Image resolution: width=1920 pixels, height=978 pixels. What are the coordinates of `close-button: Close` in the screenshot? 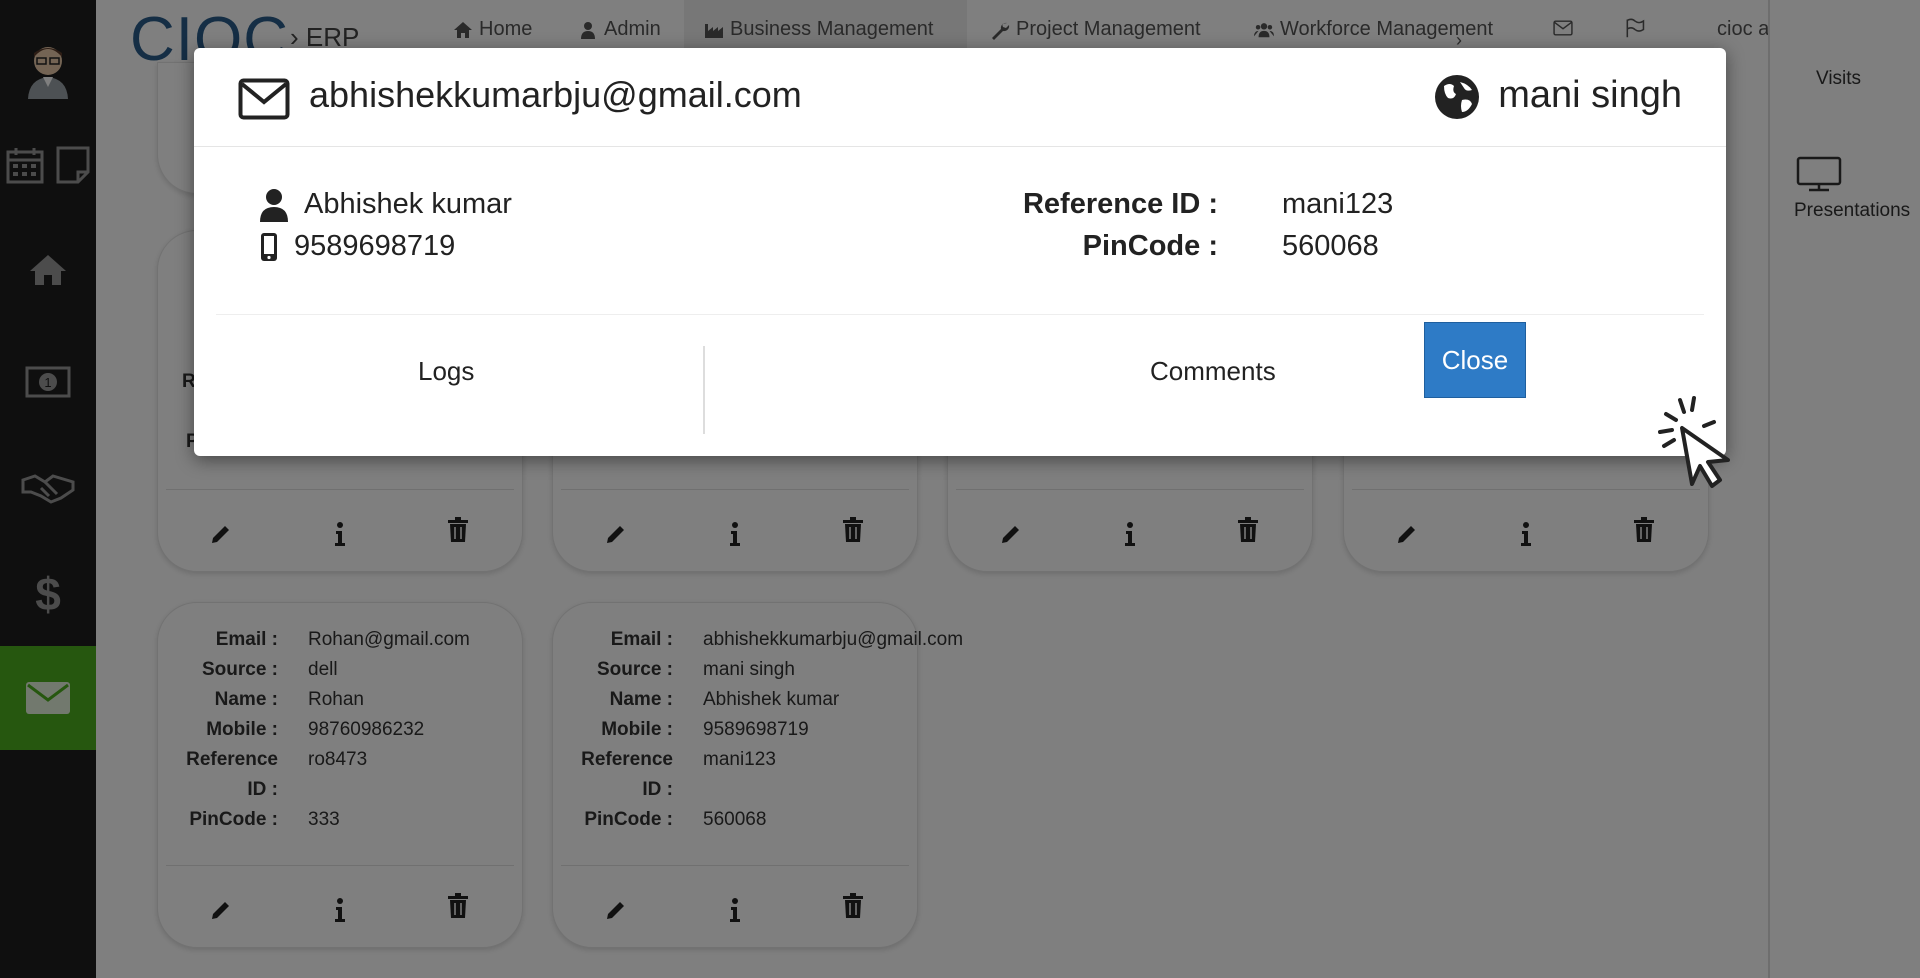 It's located at (1475, 360).